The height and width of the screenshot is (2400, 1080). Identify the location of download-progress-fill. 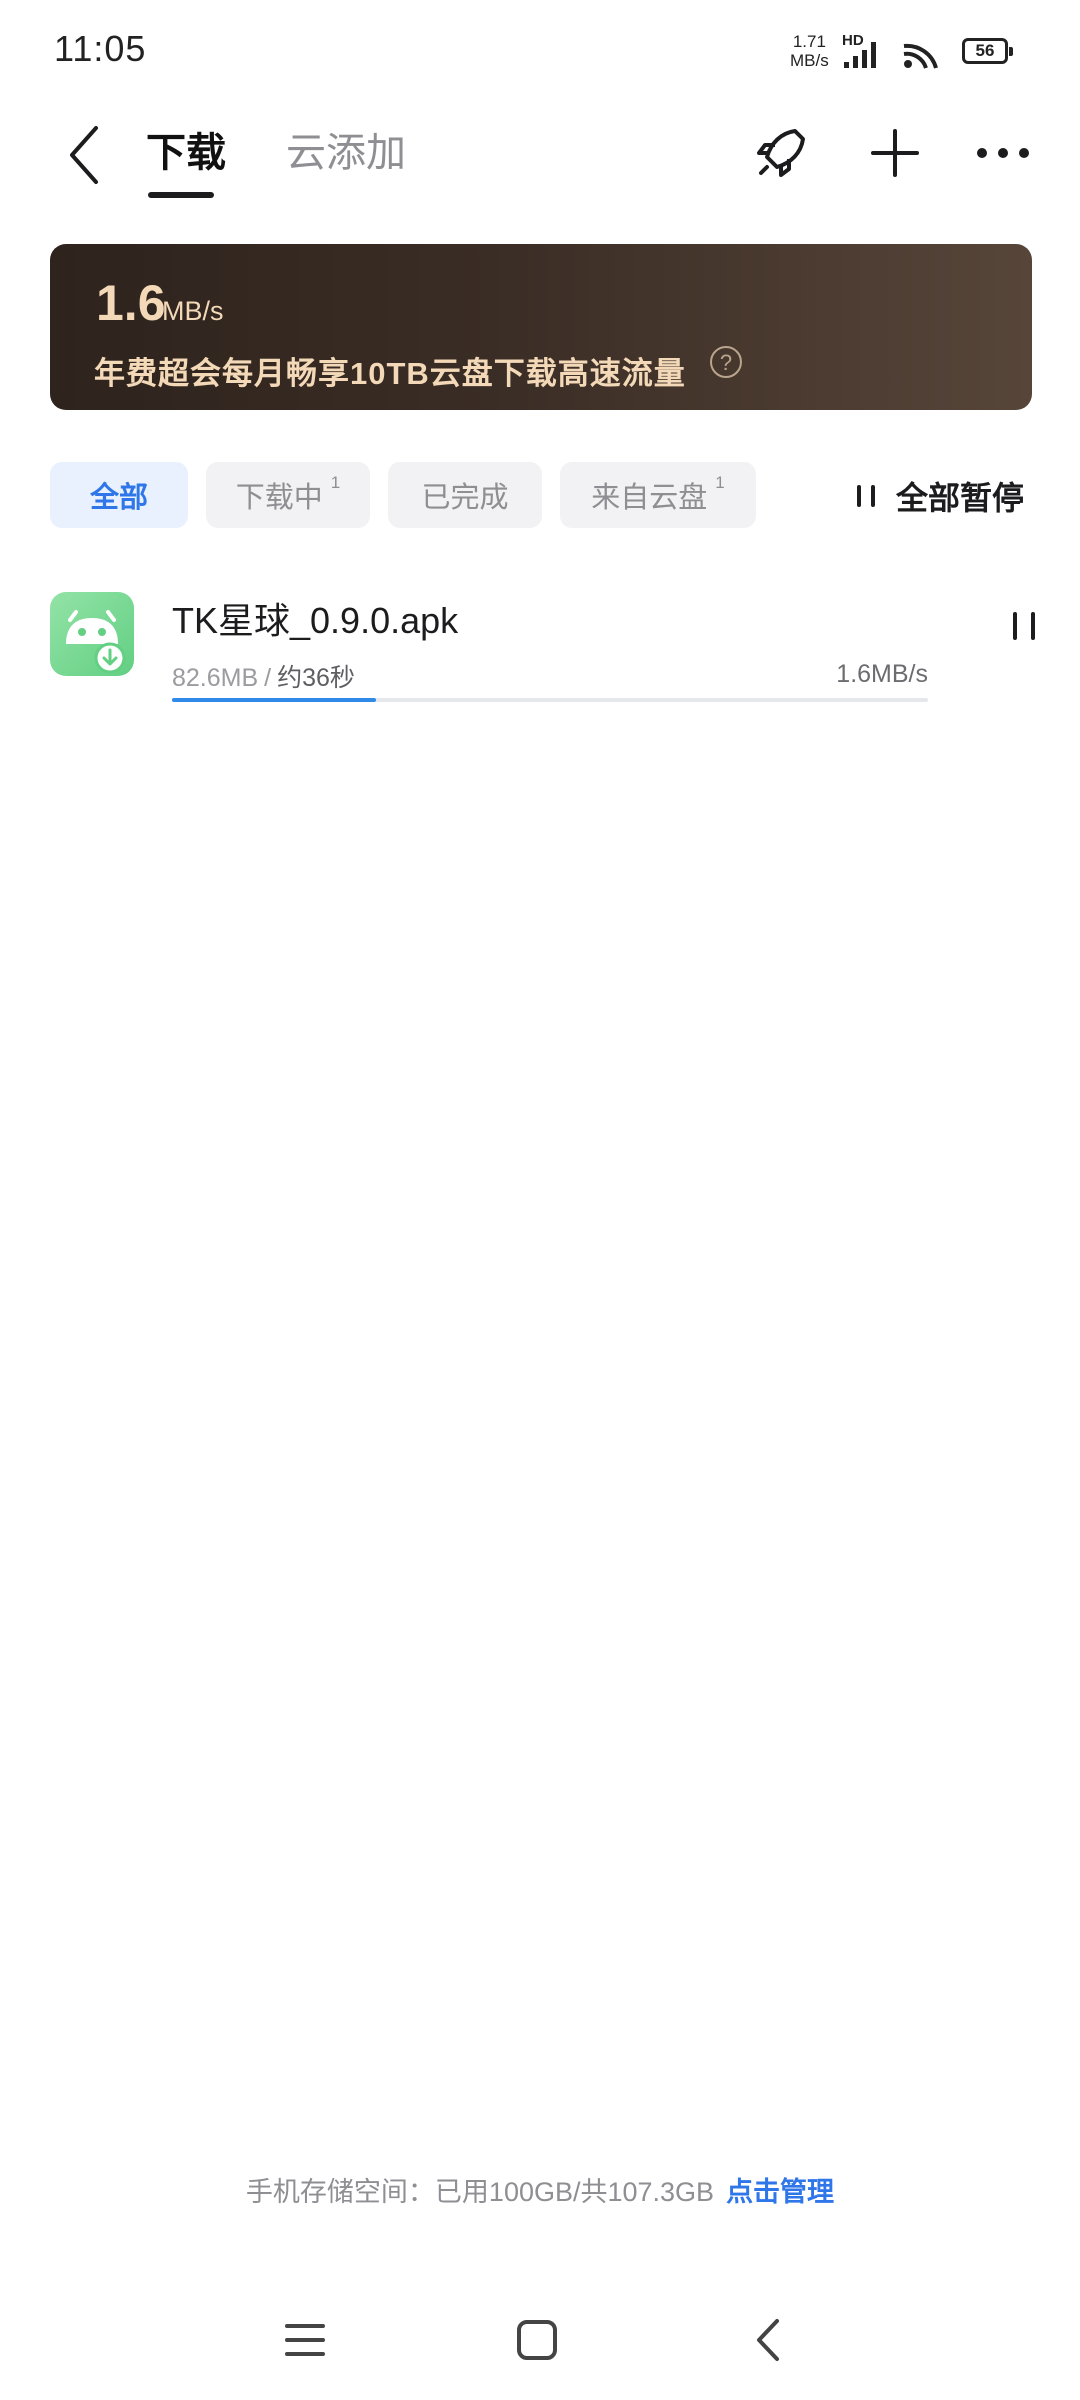
(274, 700).